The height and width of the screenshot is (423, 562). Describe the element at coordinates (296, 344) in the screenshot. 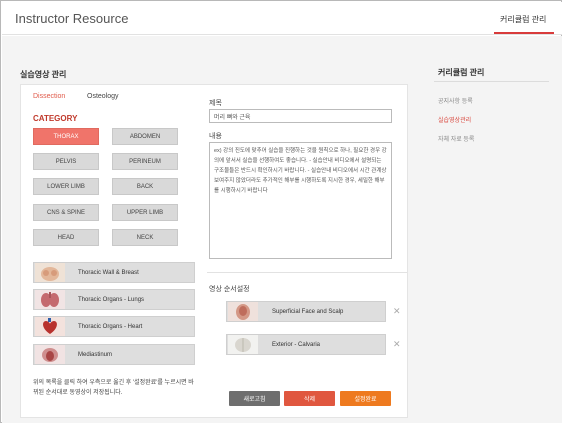

I see `order-item-label: Exterior - Calvaria` at that location.